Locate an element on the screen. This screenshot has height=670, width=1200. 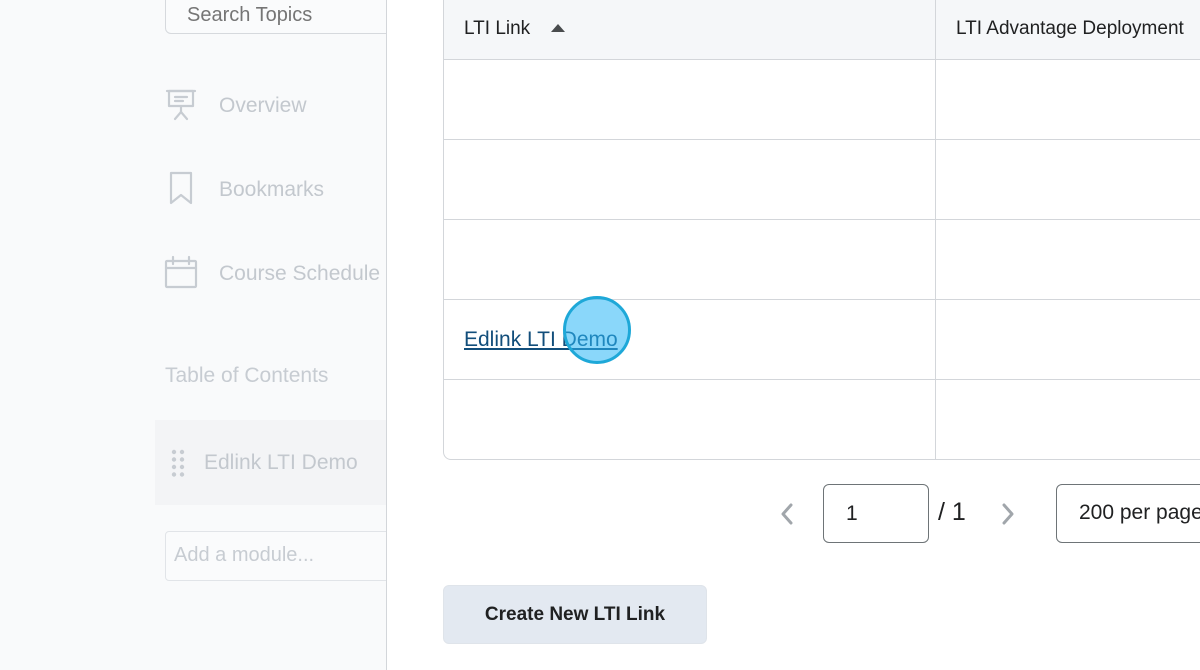
sidebar-item-overview: Overview is located at coordinates (235, 106).